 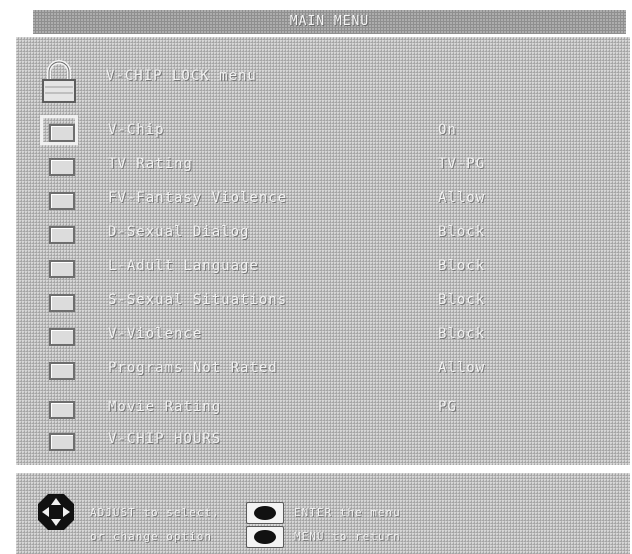 What do you see at coordinates (347, 536) in the screenshot?
I see `help-text-menu: MENU to return` at bounding box center [347, 536].